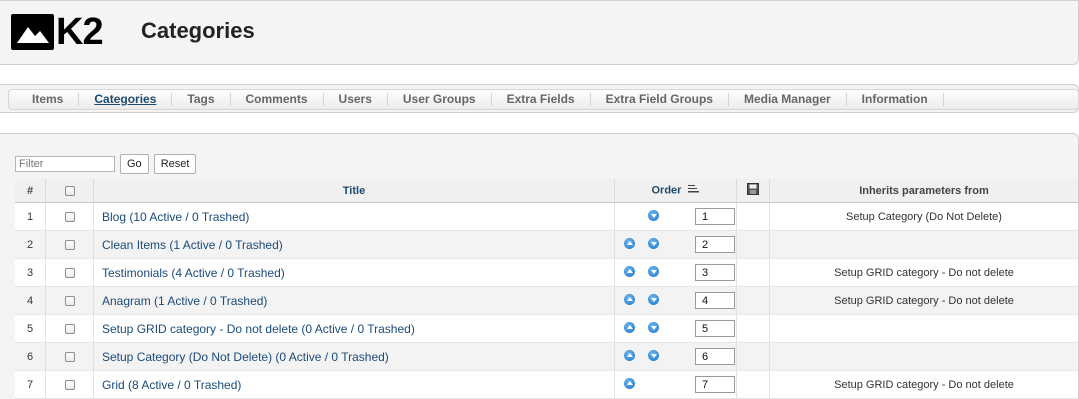  I want to click on page-title: Categories, so click(198, 30).